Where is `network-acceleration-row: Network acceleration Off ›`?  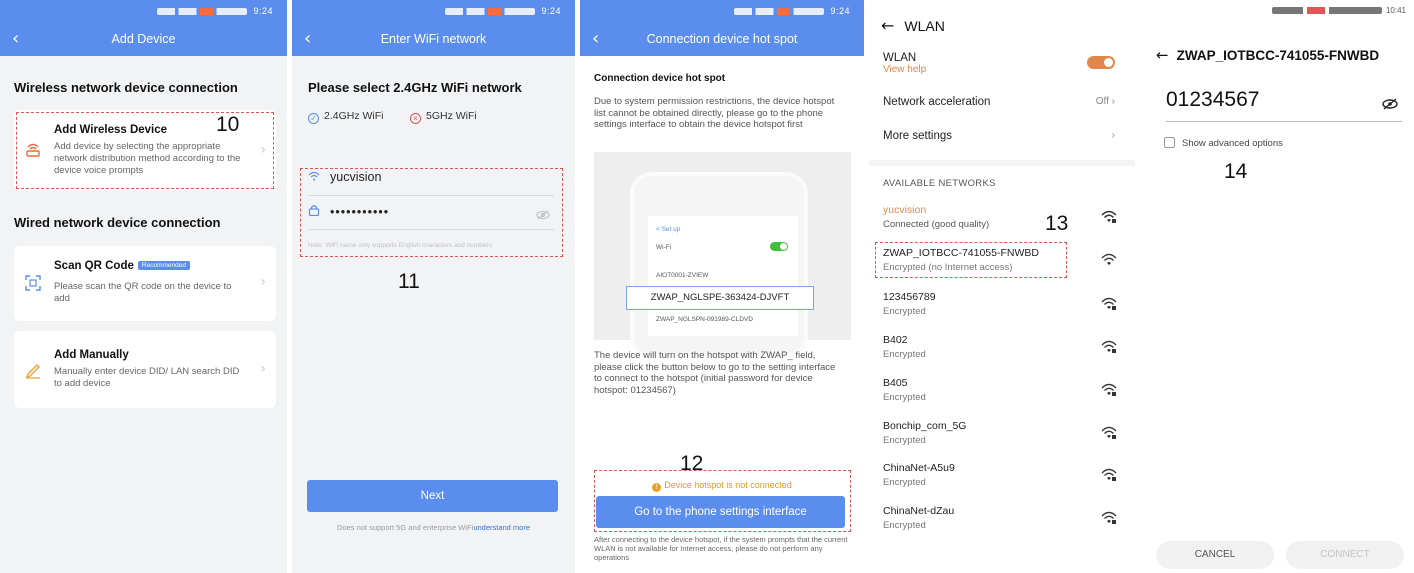
network-acceleration-row: Network acceleration Off › is located at coordinates (999, 102).